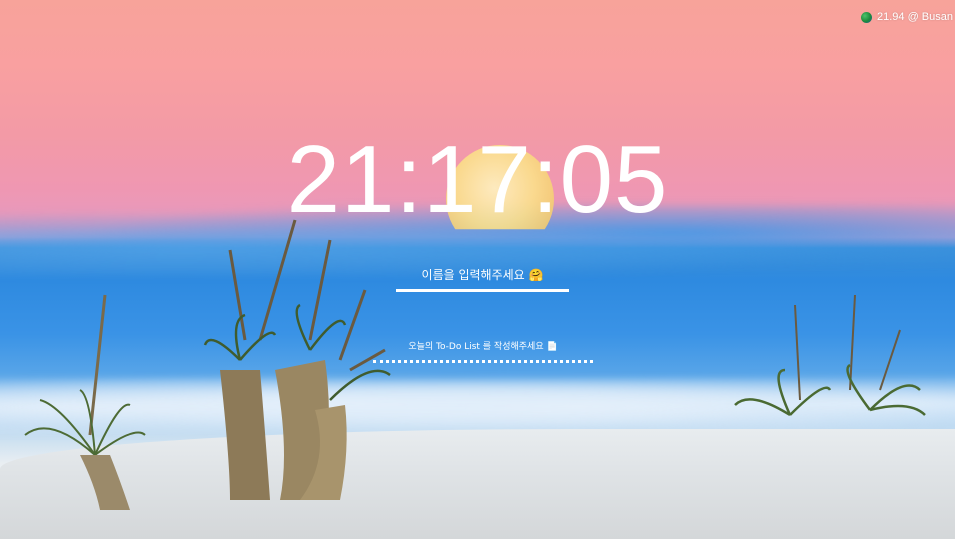  I want to click on clock-time: 21:17:05, so click(477, 179).